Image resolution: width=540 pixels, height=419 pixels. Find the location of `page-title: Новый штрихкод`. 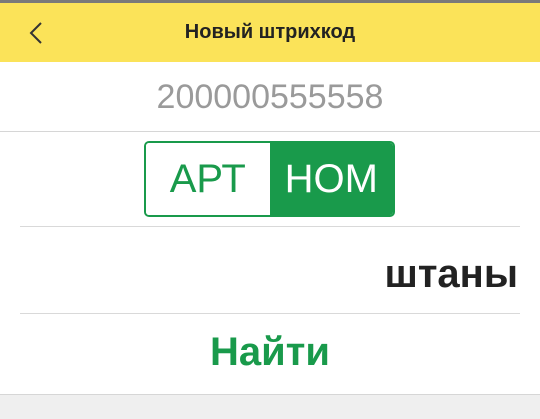

page-title: Новый штрихкод is located at coordinates (270, 32).